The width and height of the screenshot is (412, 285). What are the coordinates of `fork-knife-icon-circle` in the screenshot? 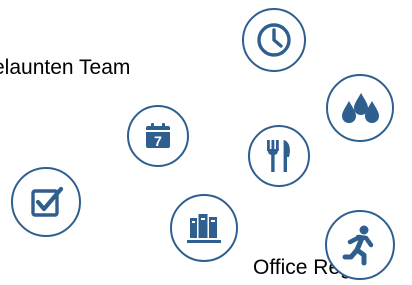 It's located at (279, 156).